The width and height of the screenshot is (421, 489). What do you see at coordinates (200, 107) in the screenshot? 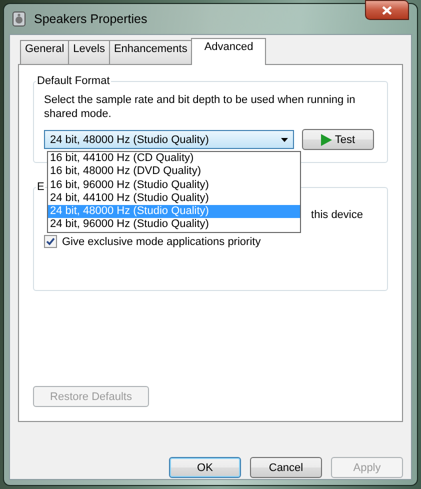
I see `description-text: Select the sample rate and bit depth to be used when running in shared mode.` at bounding box center [200, 107].